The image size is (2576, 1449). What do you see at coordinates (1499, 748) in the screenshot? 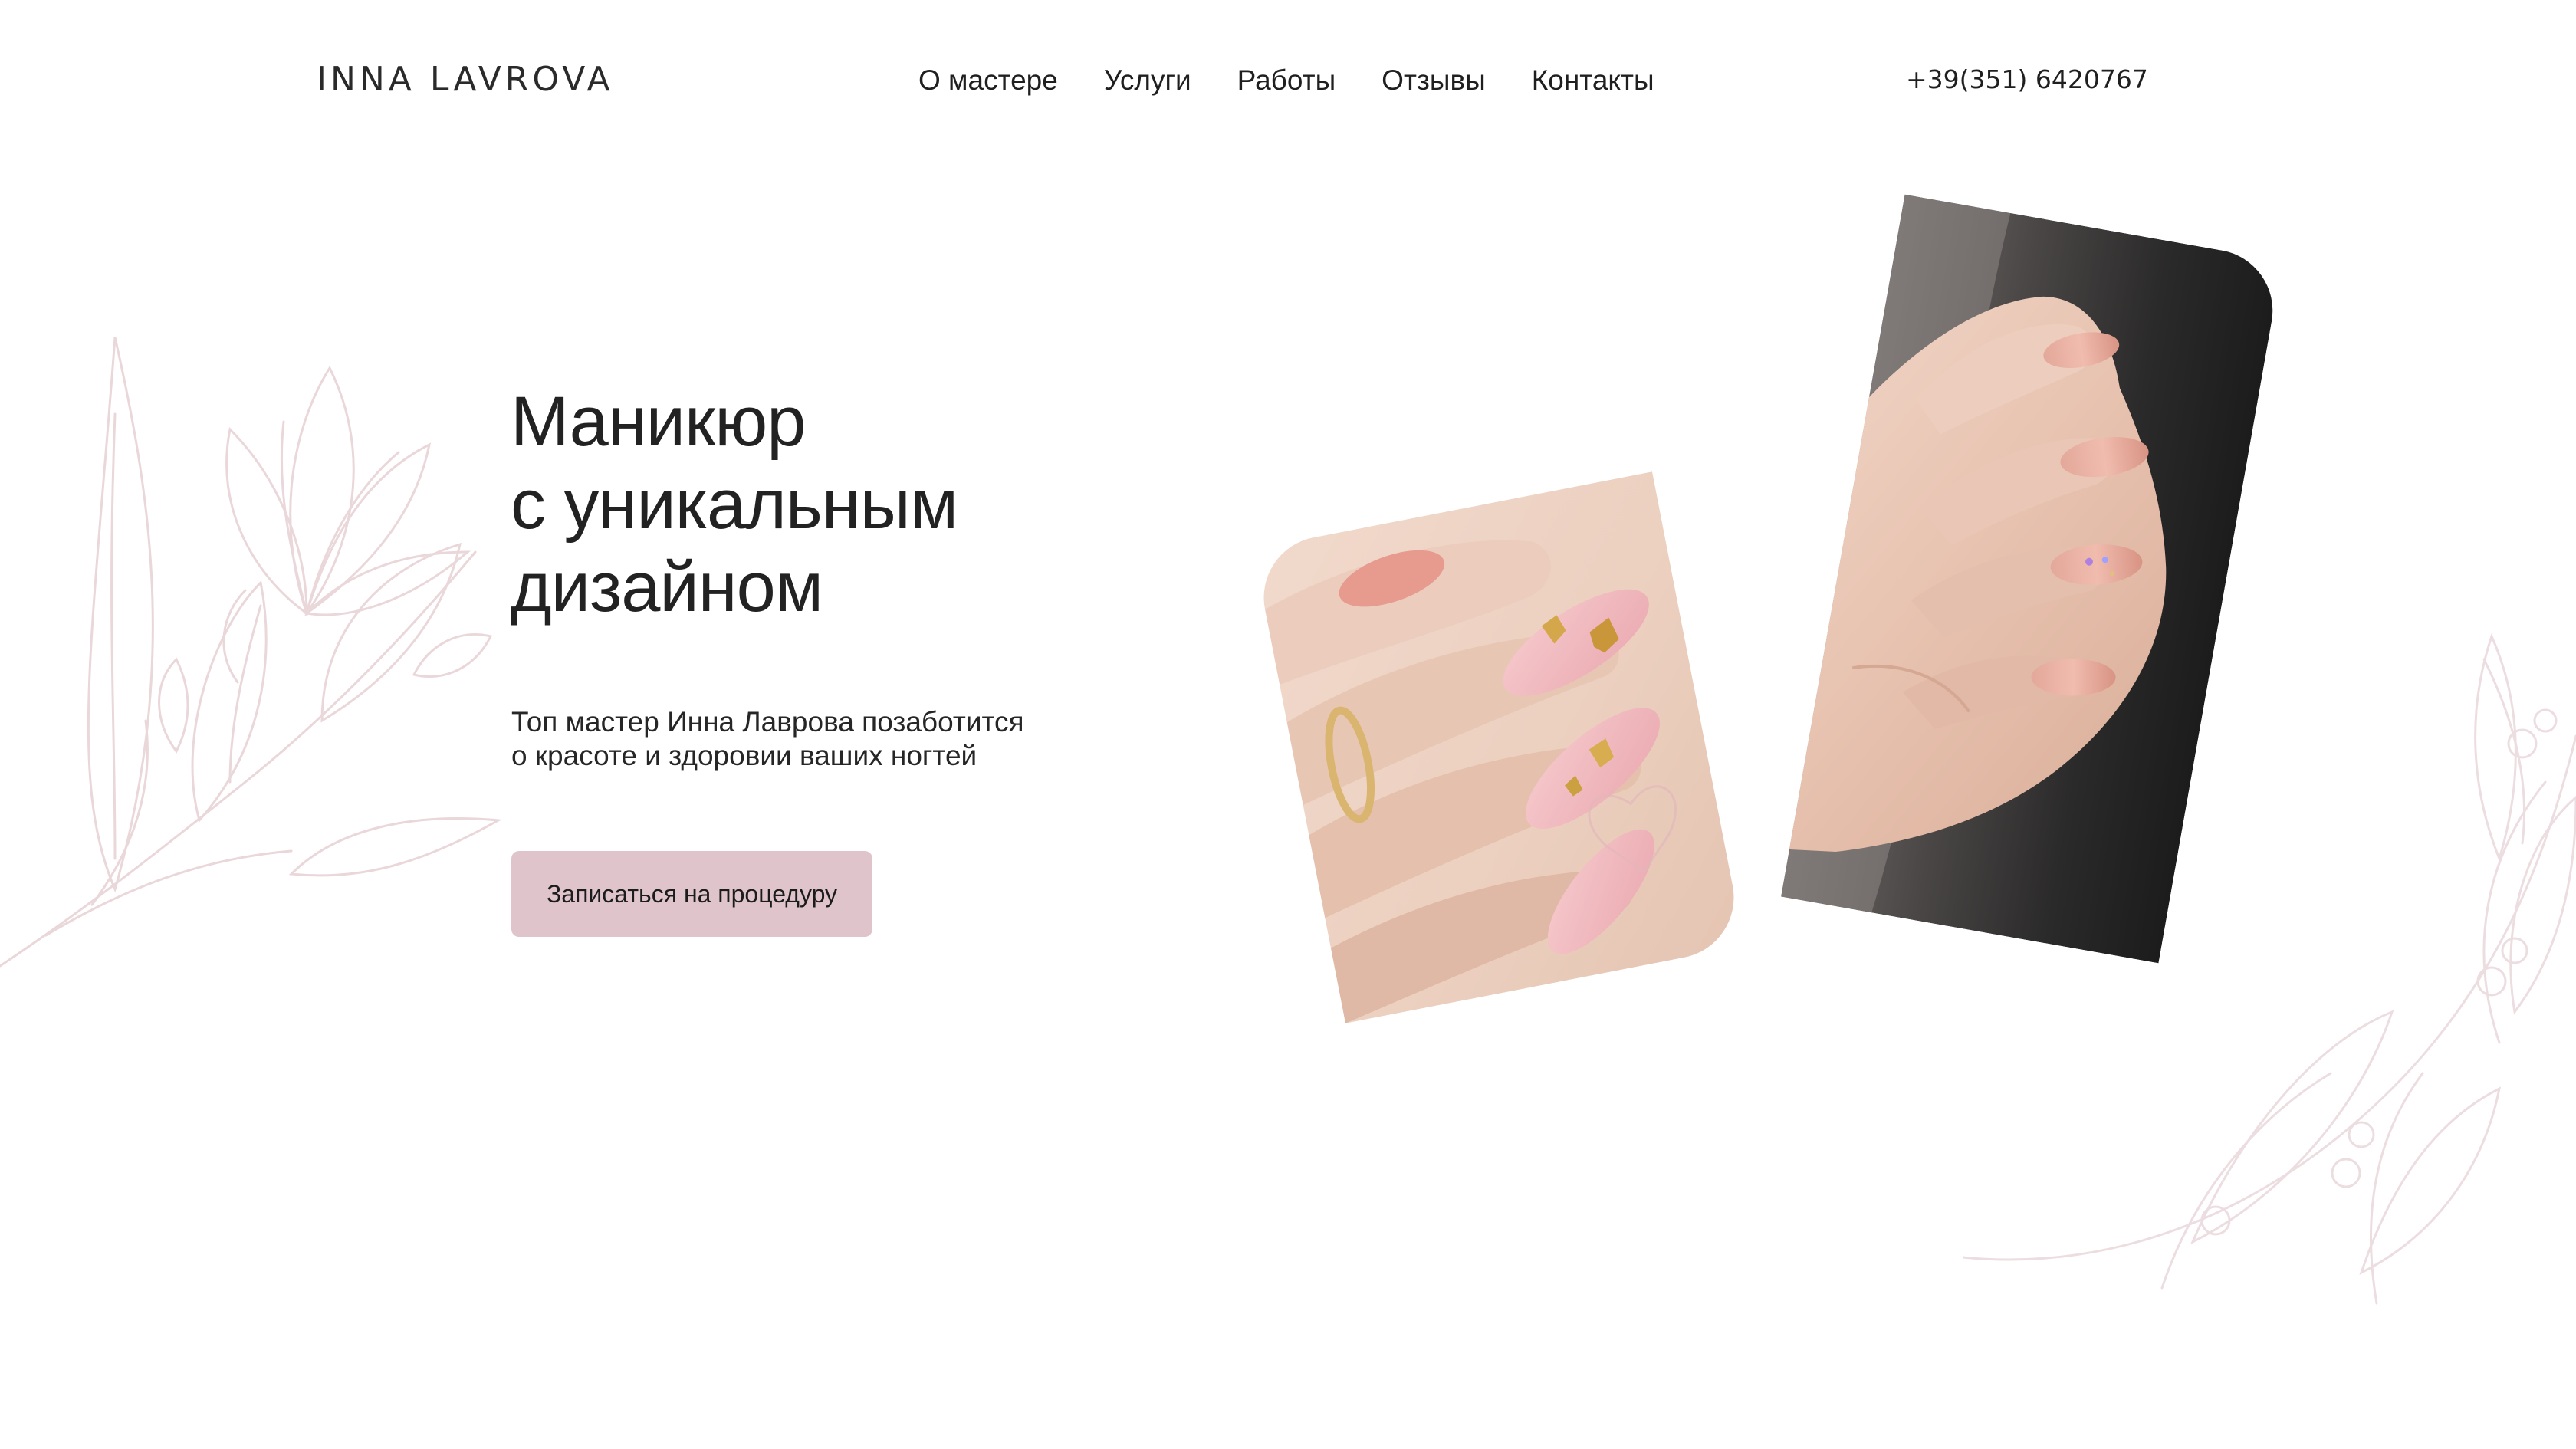
I see `manicure-photo-gold-foil` at bounding box center [1499, 748].